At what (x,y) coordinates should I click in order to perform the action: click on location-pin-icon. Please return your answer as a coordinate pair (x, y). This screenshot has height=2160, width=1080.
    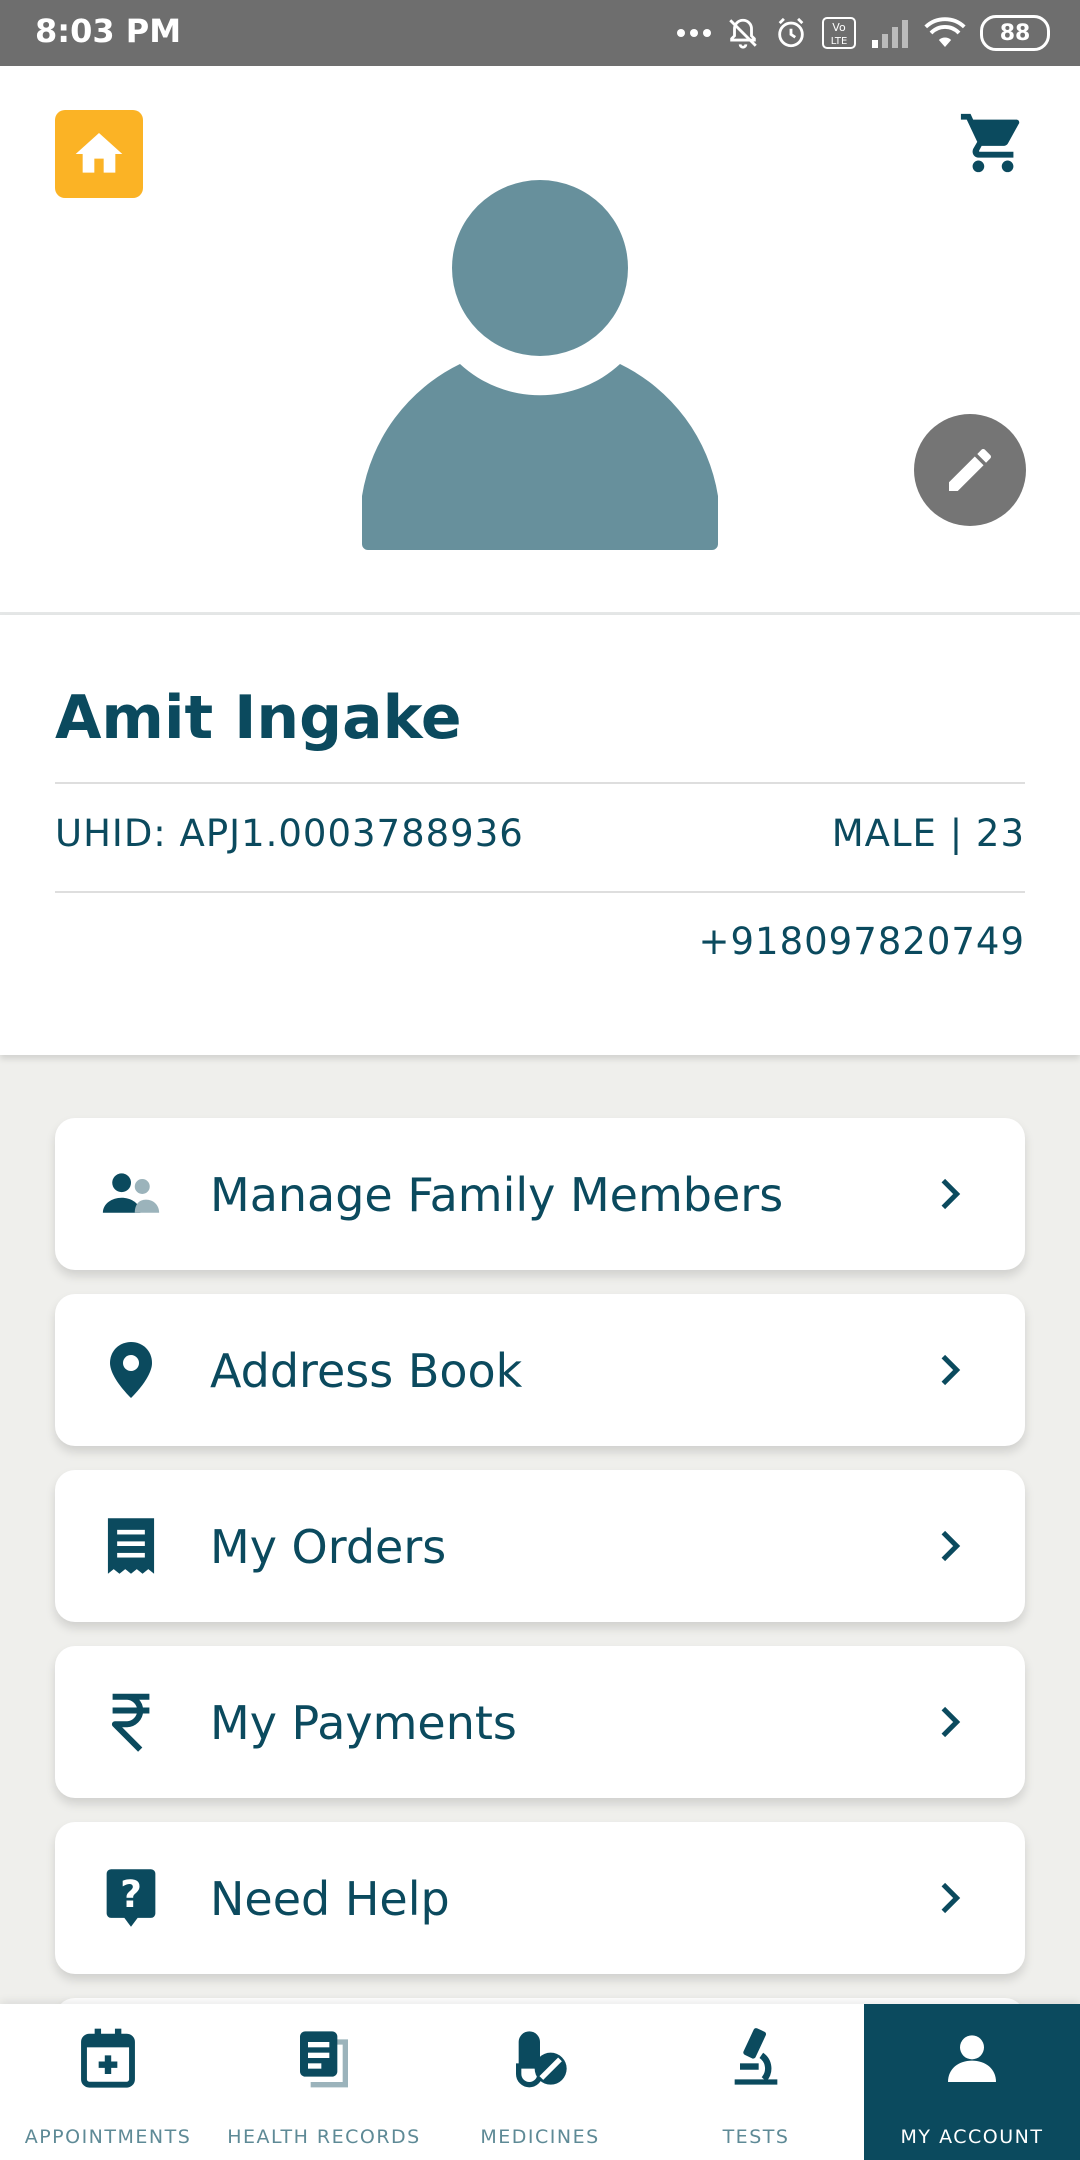
    Looking at the image, I should click on (131, 1370).